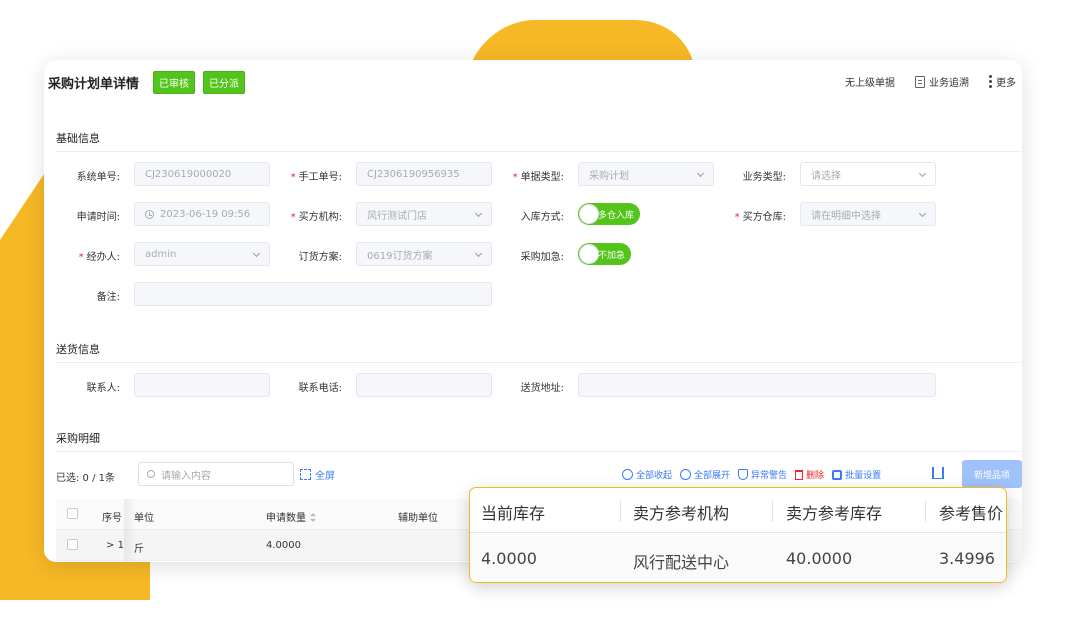 Image resolution: width=1080 pixels, height=625 pixels. I want to click on buyer-warehouse-select: 请在明细中选择, so click(868, 214).